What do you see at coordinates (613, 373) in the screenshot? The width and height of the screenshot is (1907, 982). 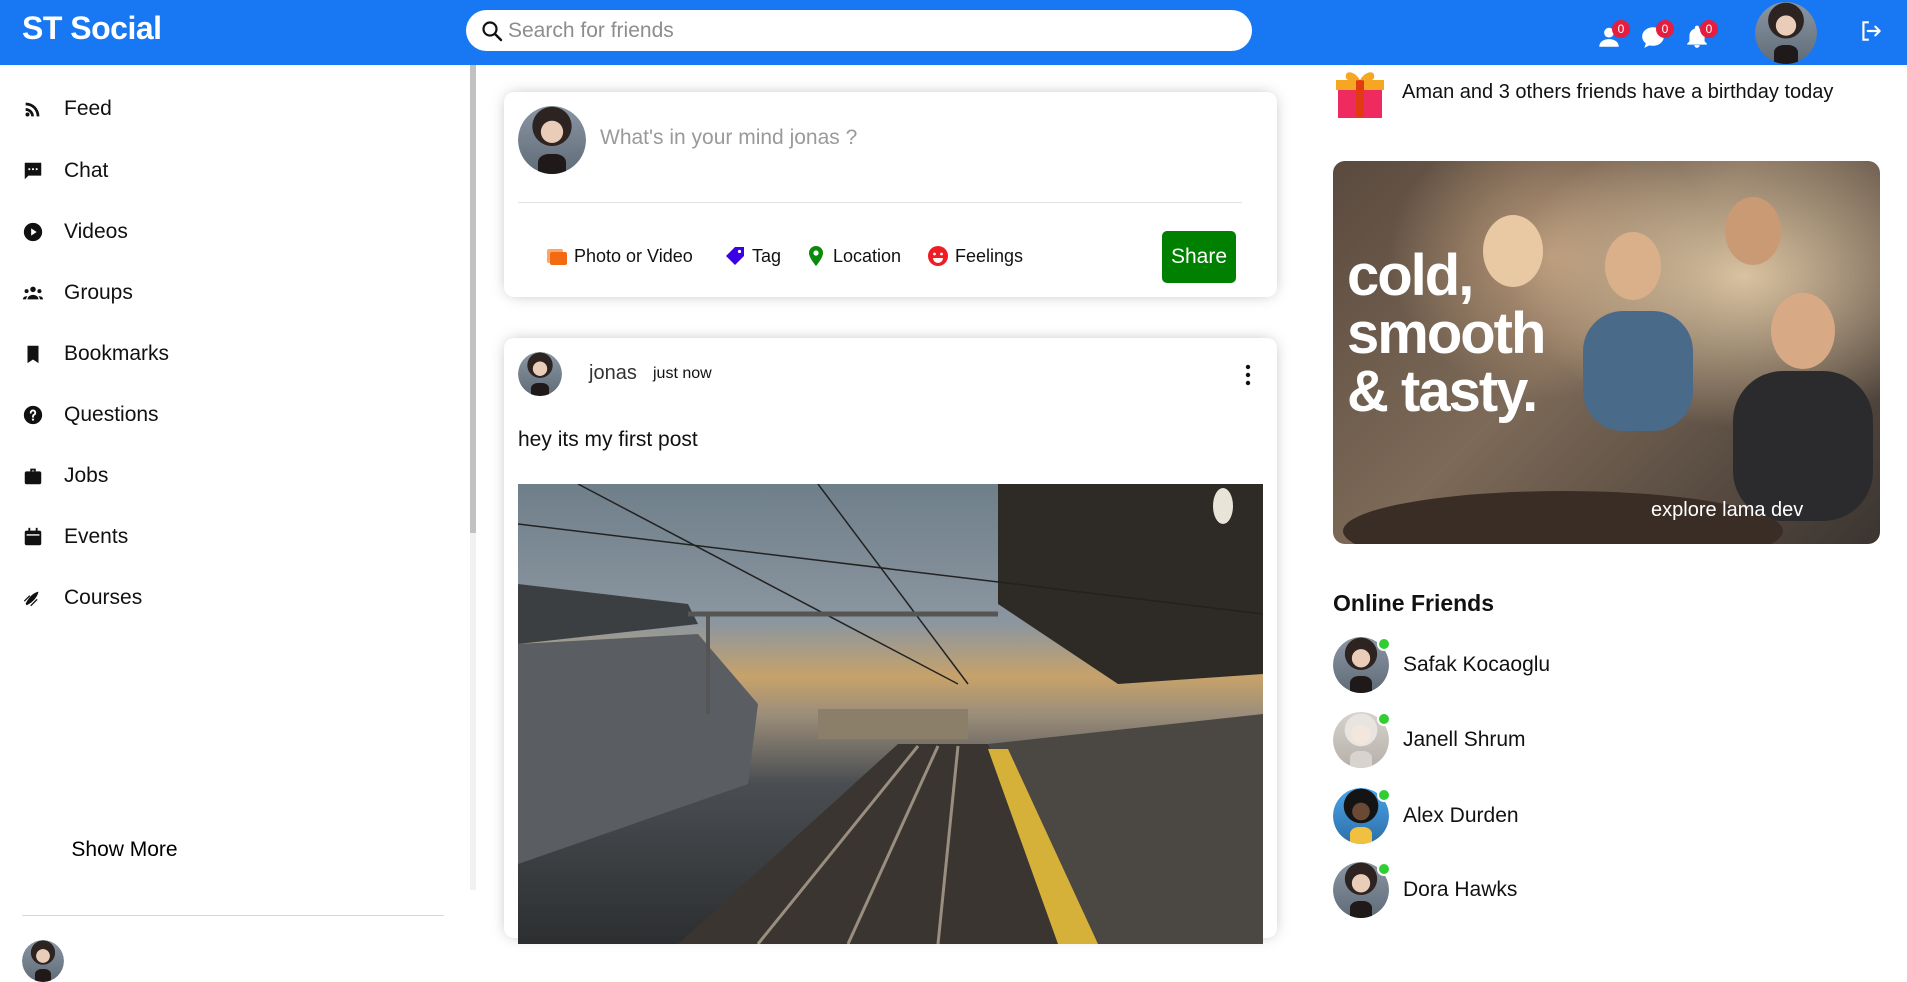 I see `post-username: jonas` at bounding box center [613, 373].